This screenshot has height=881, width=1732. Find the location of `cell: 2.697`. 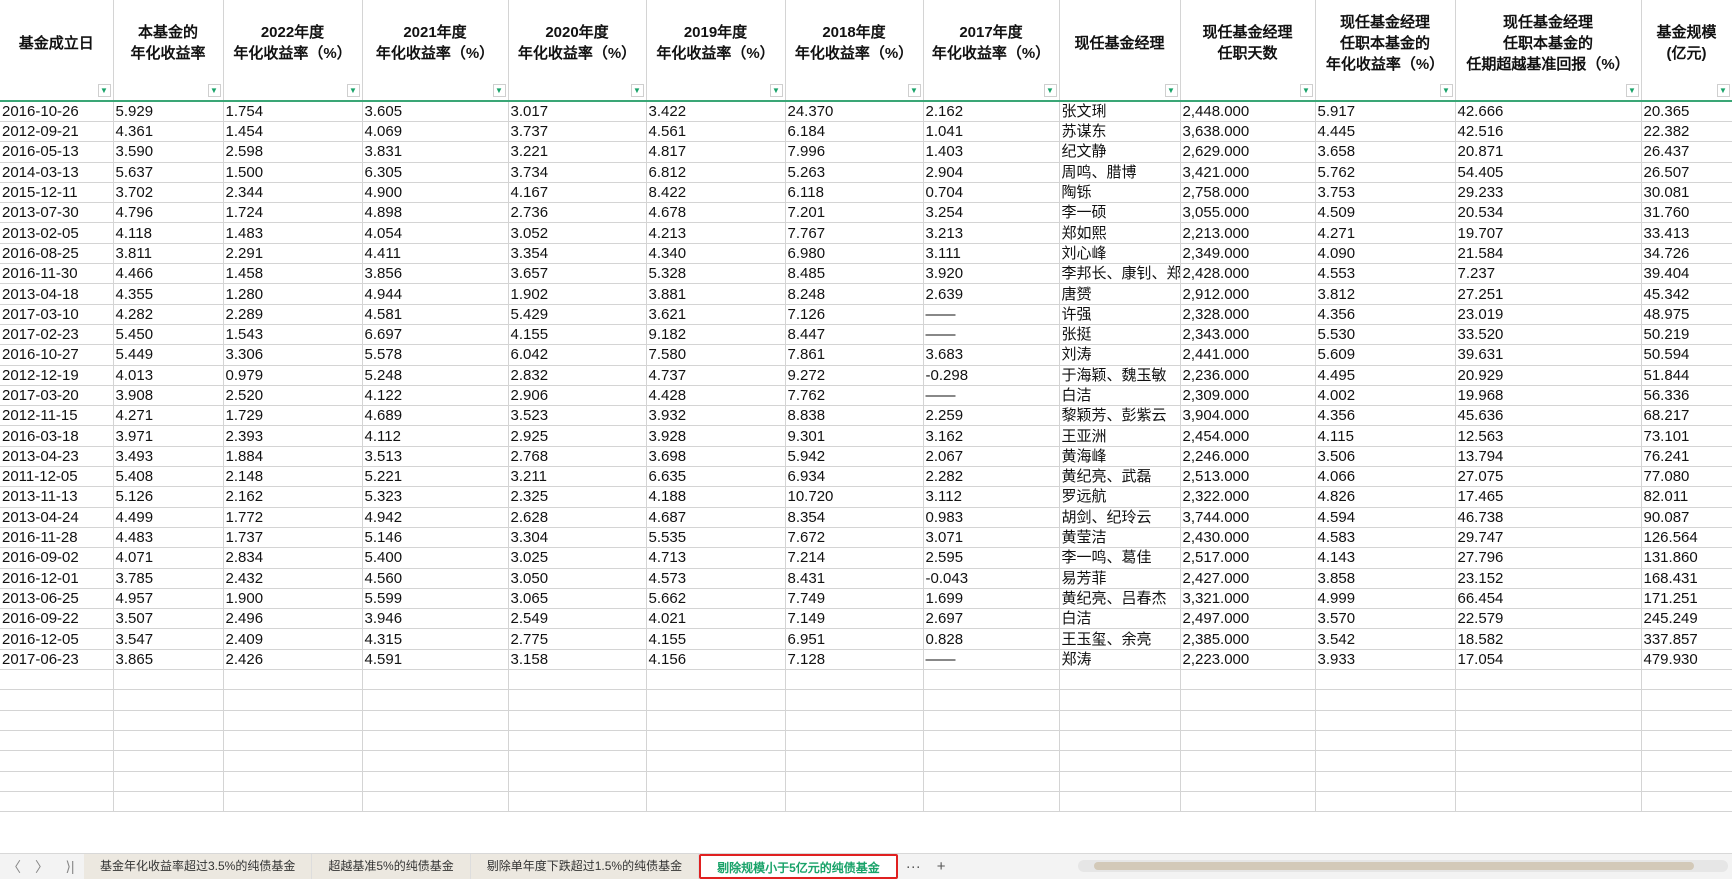

cell: 2.697 is located at coordinates (991, 619).